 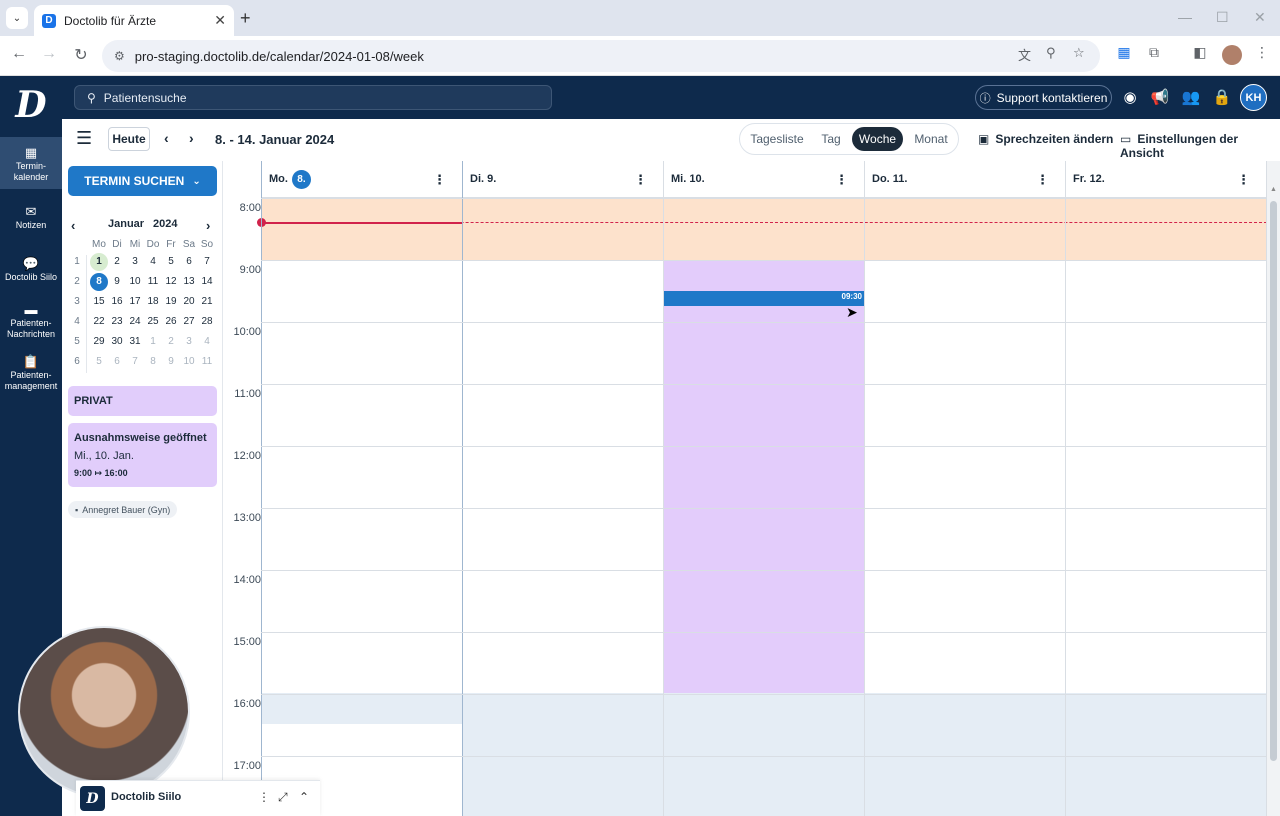 I want to click on sprechzeiten-button: ▣ Sprechzeiten ändern, so click(x=1045, y=139).